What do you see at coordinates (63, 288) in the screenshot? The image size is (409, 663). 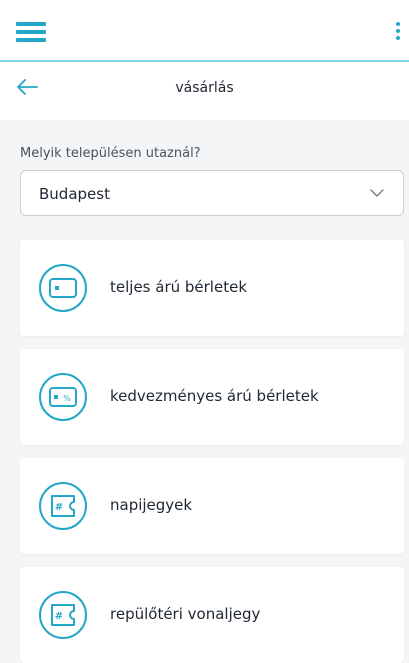 I see `full-price-pass-icon` at bounding box center [63, 288].